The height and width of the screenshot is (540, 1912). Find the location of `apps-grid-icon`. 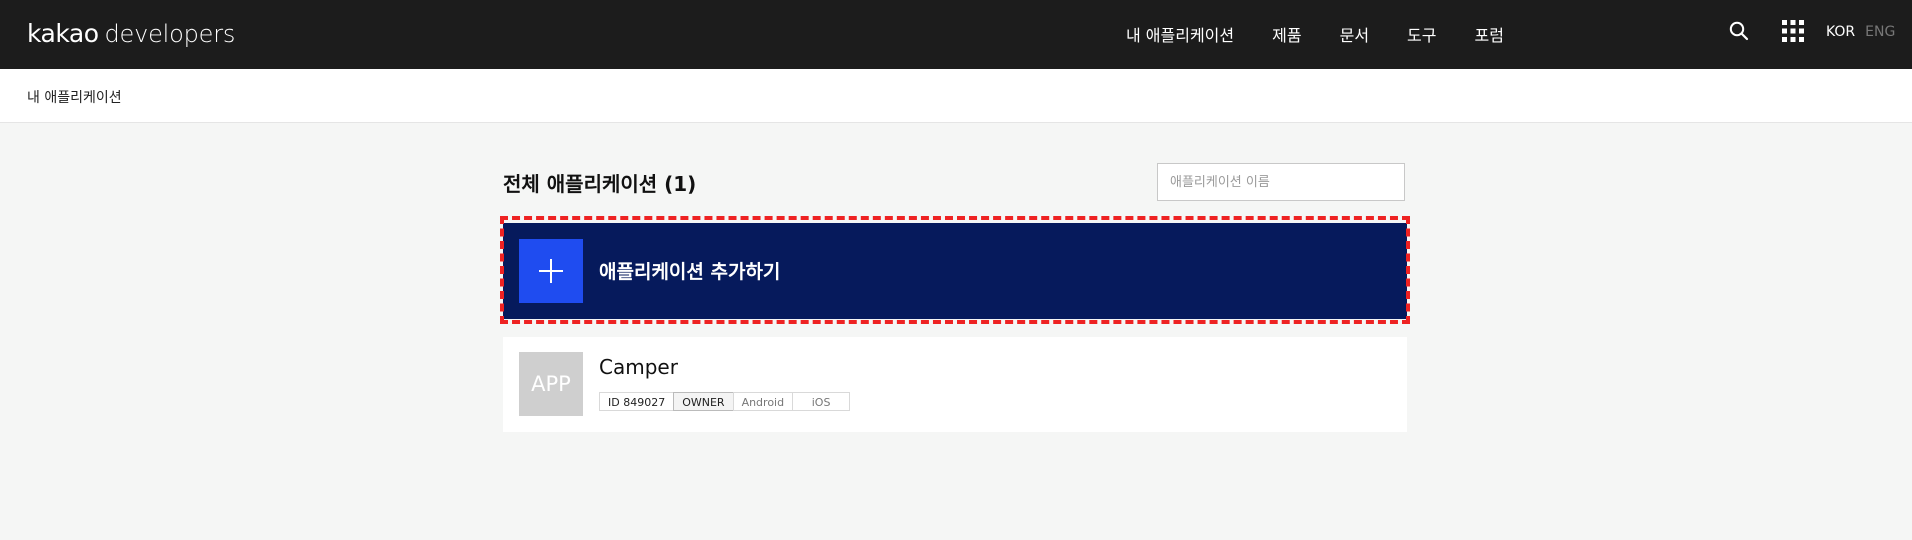

apps-grid-icon is located at coordinates (1793, 31).